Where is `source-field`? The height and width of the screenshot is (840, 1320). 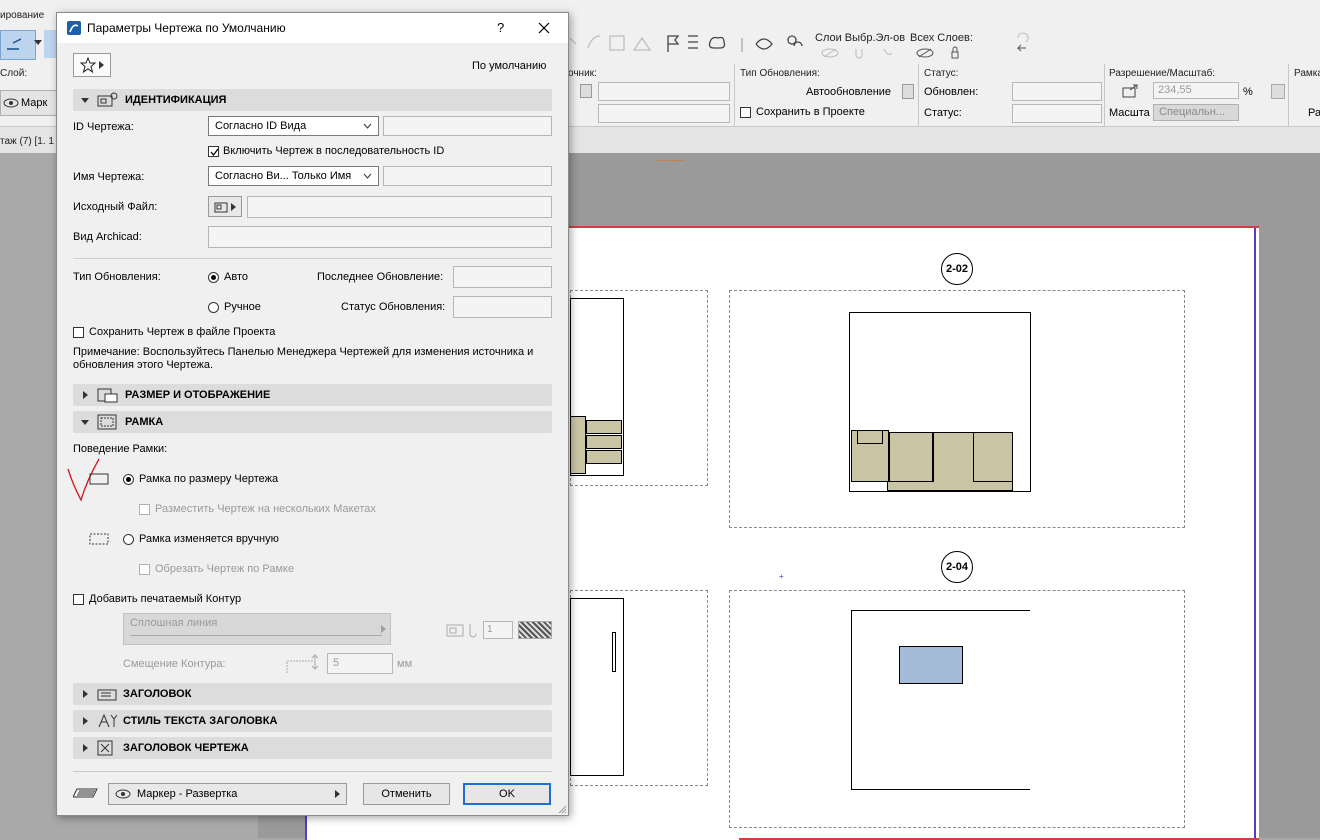
source-field is located at coordinates (664, 91).